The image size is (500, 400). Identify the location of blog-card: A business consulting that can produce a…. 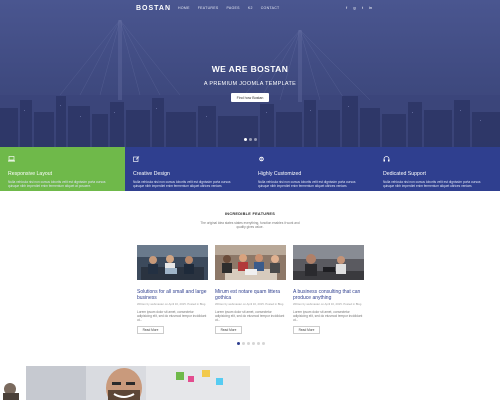
(328, 289).